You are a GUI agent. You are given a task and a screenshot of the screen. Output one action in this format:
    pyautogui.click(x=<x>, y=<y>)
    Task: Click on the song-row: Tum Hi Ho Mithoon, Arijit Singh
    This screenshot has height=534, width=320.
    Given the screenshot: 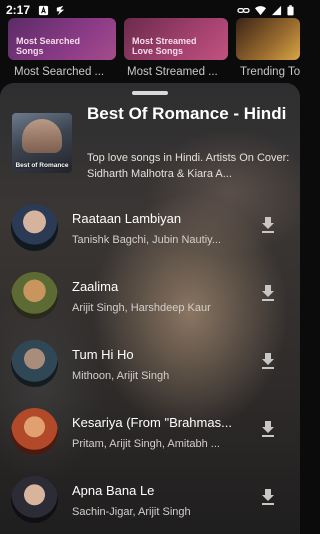 What is the action you would take?
    pyautogui.click(x=150, y=367)
    